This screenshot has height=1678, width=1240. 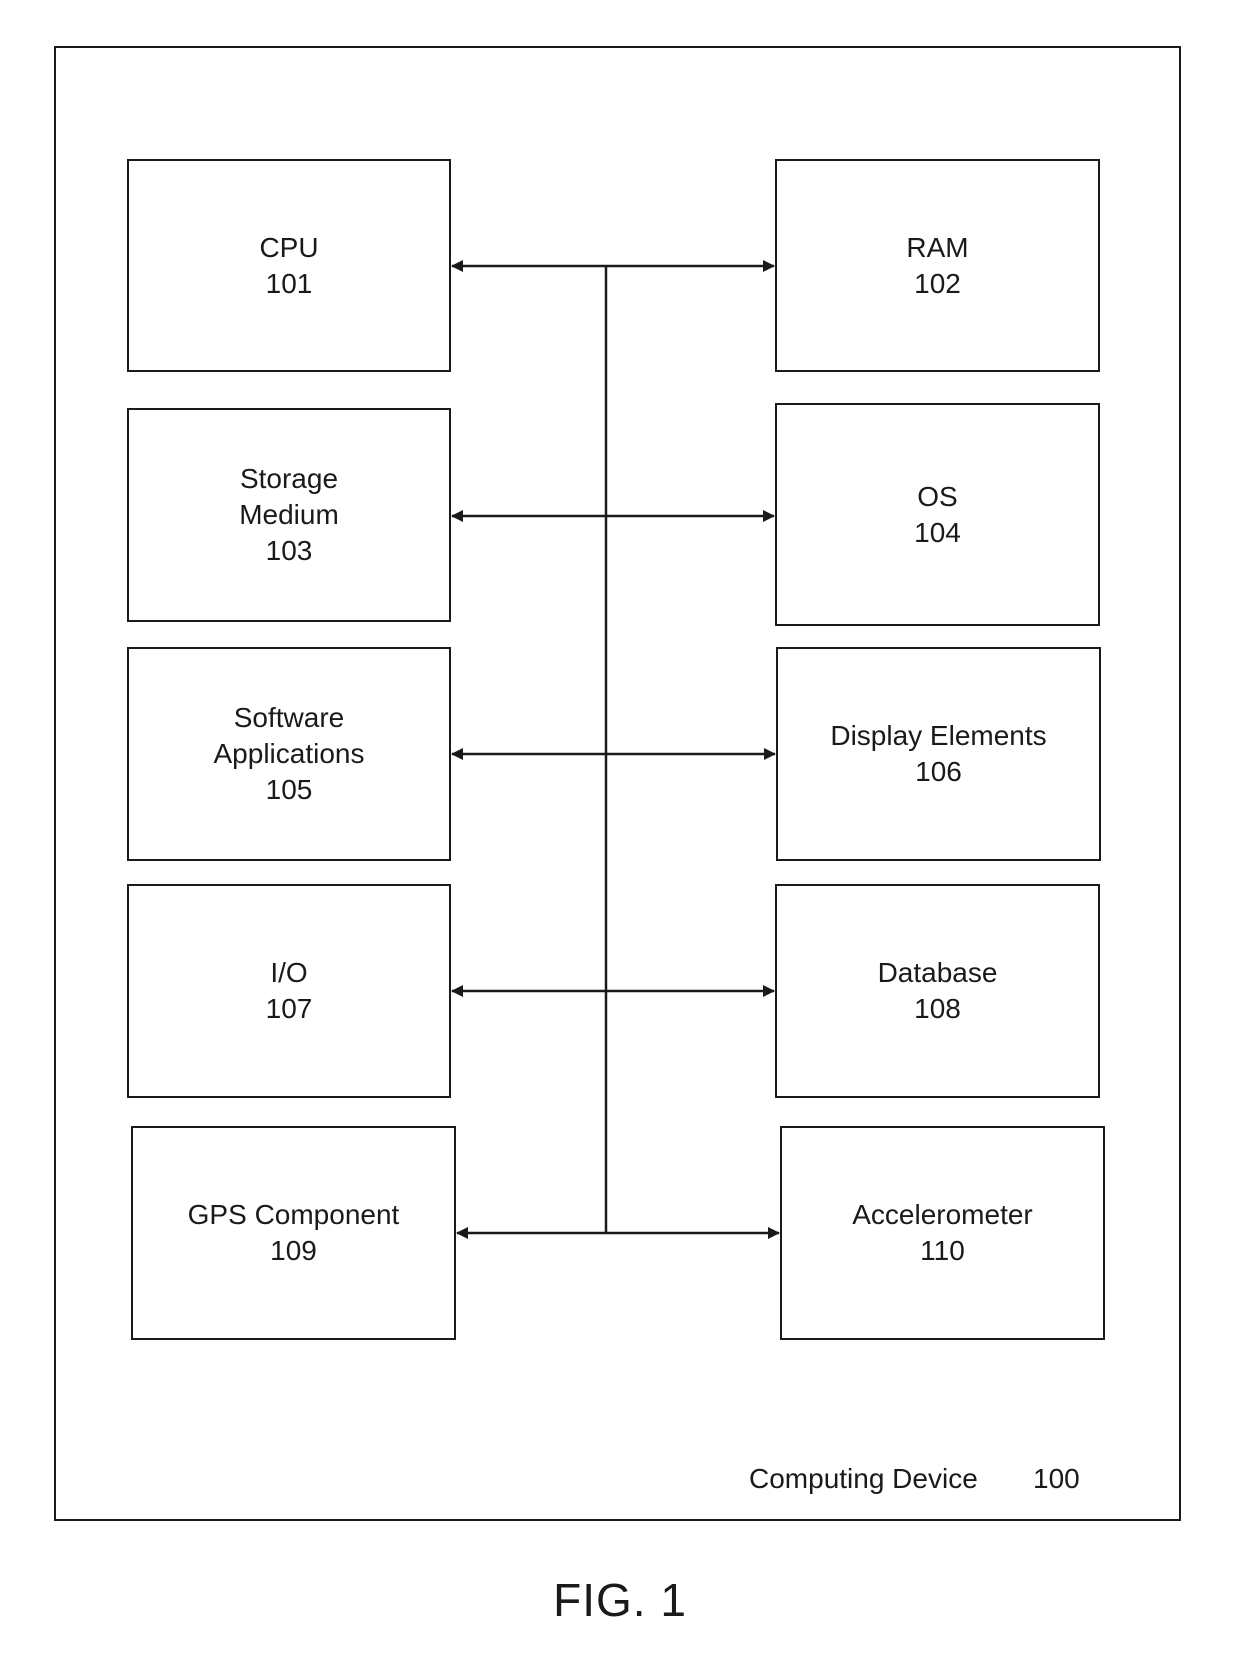 What do you see at coordinates (289, 972) in the screenshot?
I see `io-label: I/O` at bounding box center [289, 972].